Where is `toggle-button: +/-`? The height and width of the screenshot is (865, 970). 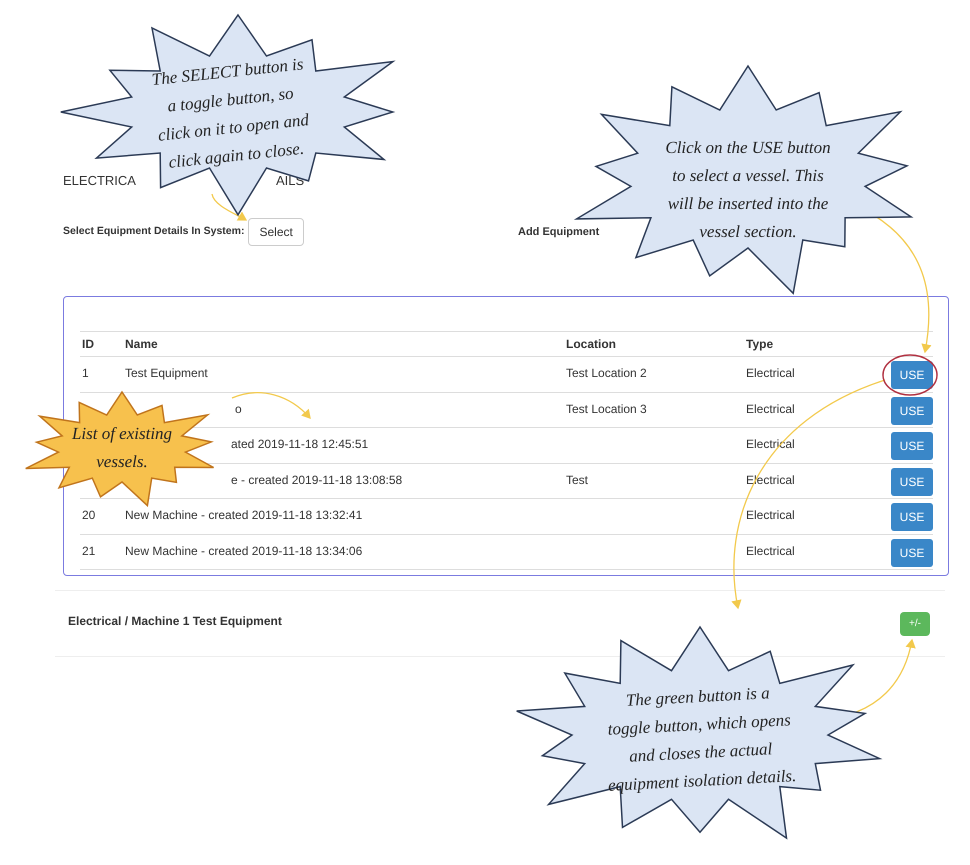 toggle-button: +/- is located at coordinates (915, 624).